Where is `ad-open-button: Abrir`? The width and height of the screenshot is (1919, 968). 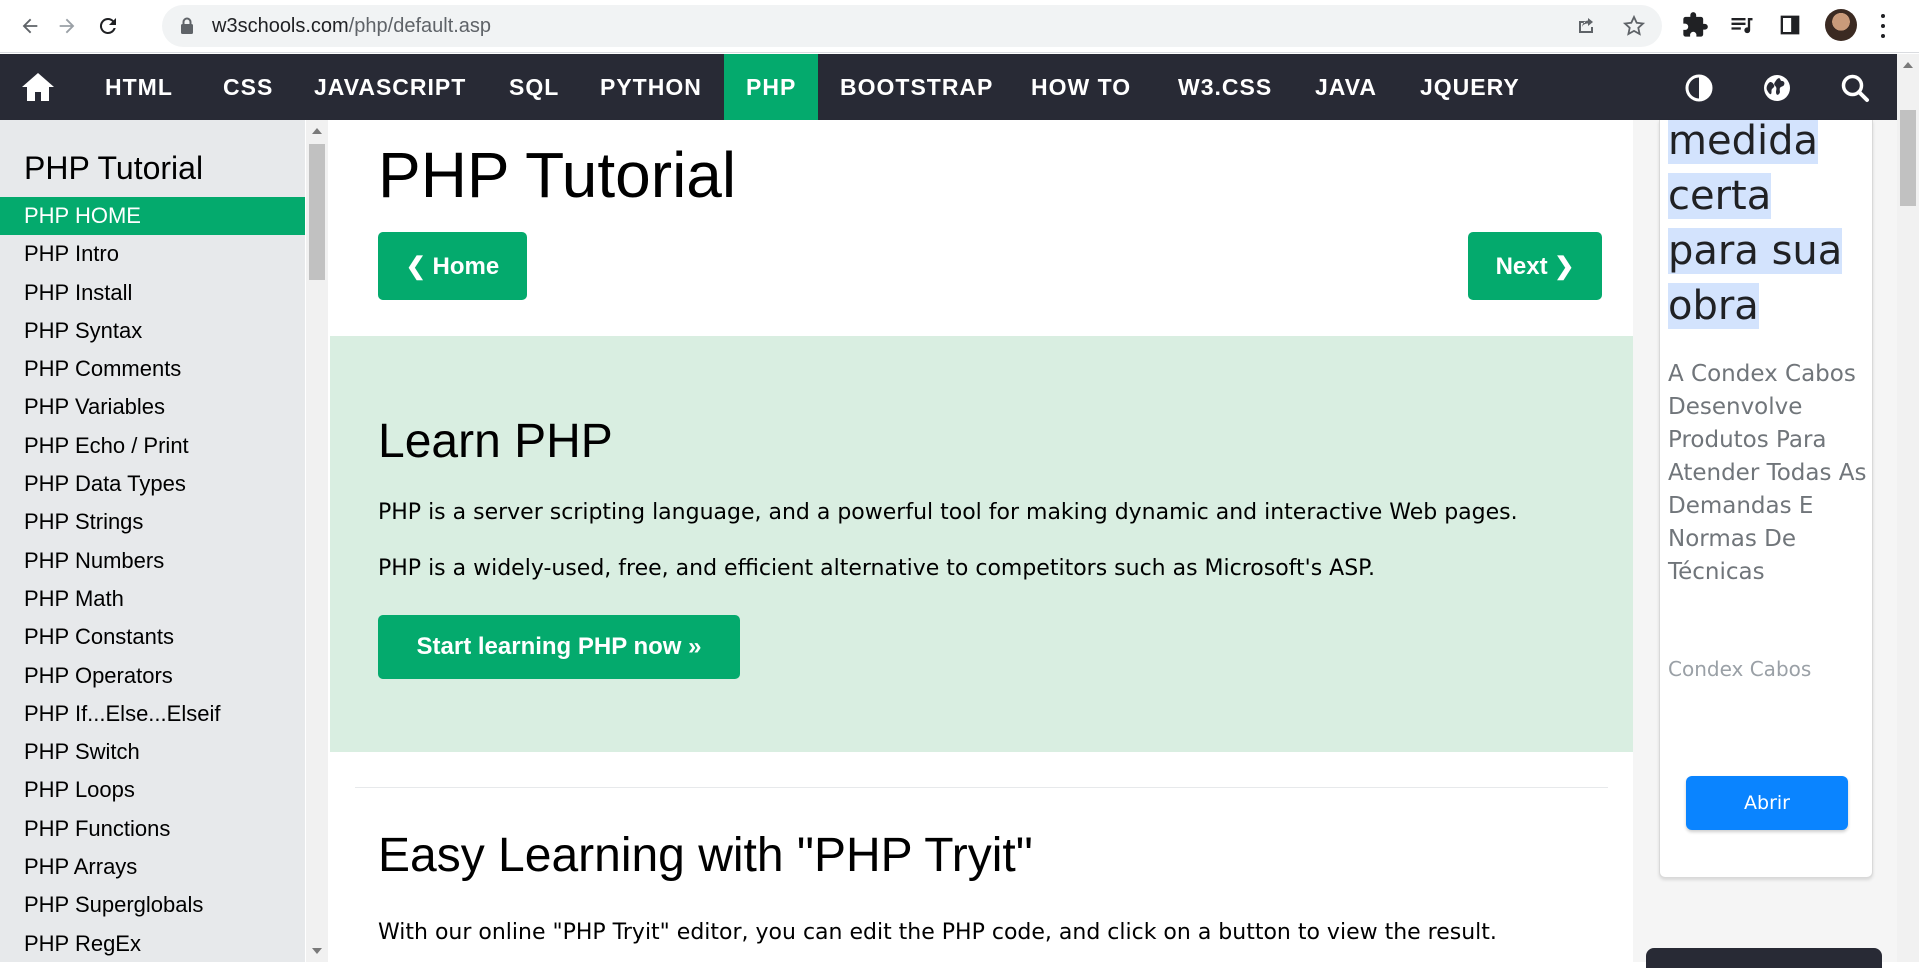 ad-open-button: Abrir is located at coordinates (1767, 803).